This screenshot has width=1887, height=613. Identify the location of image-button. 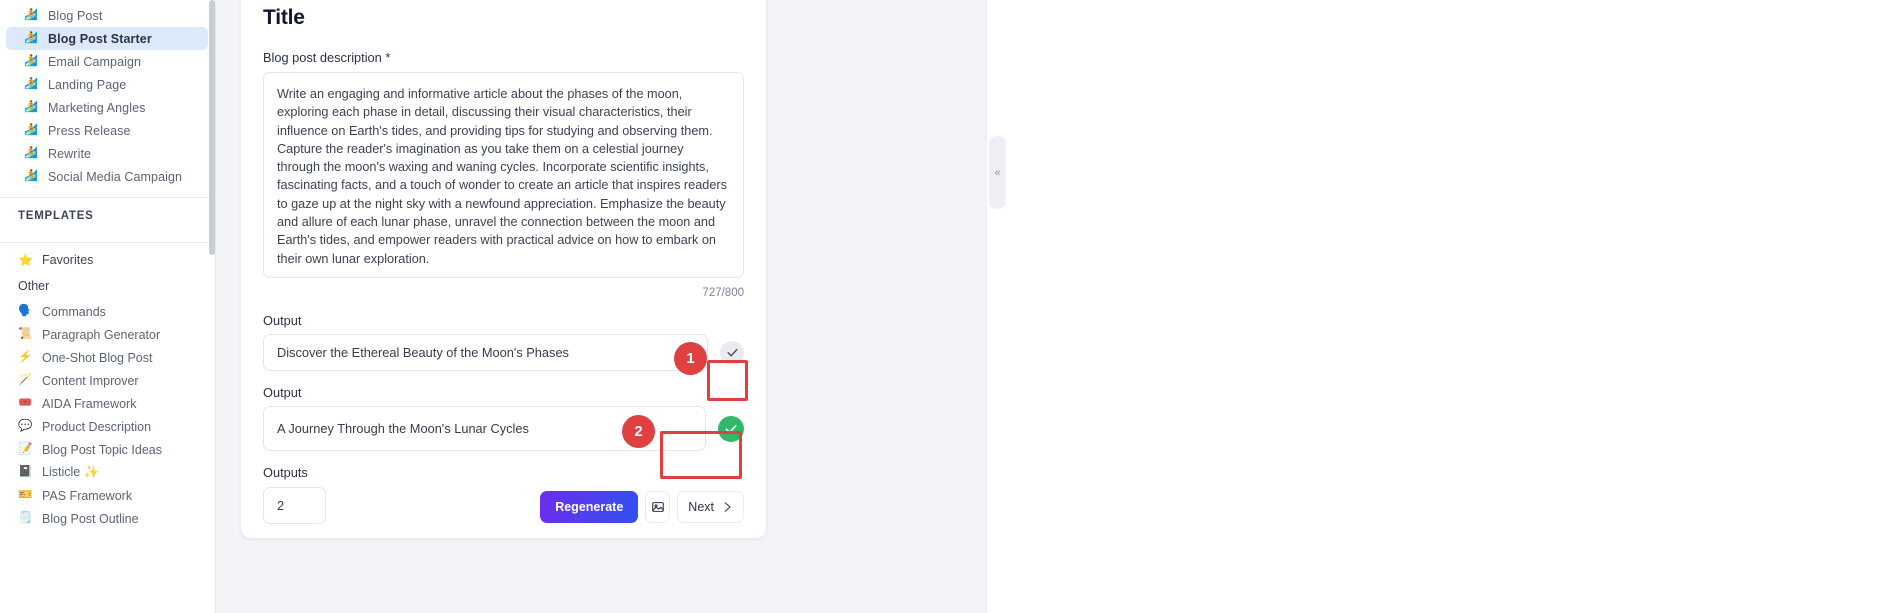
(658, 507).